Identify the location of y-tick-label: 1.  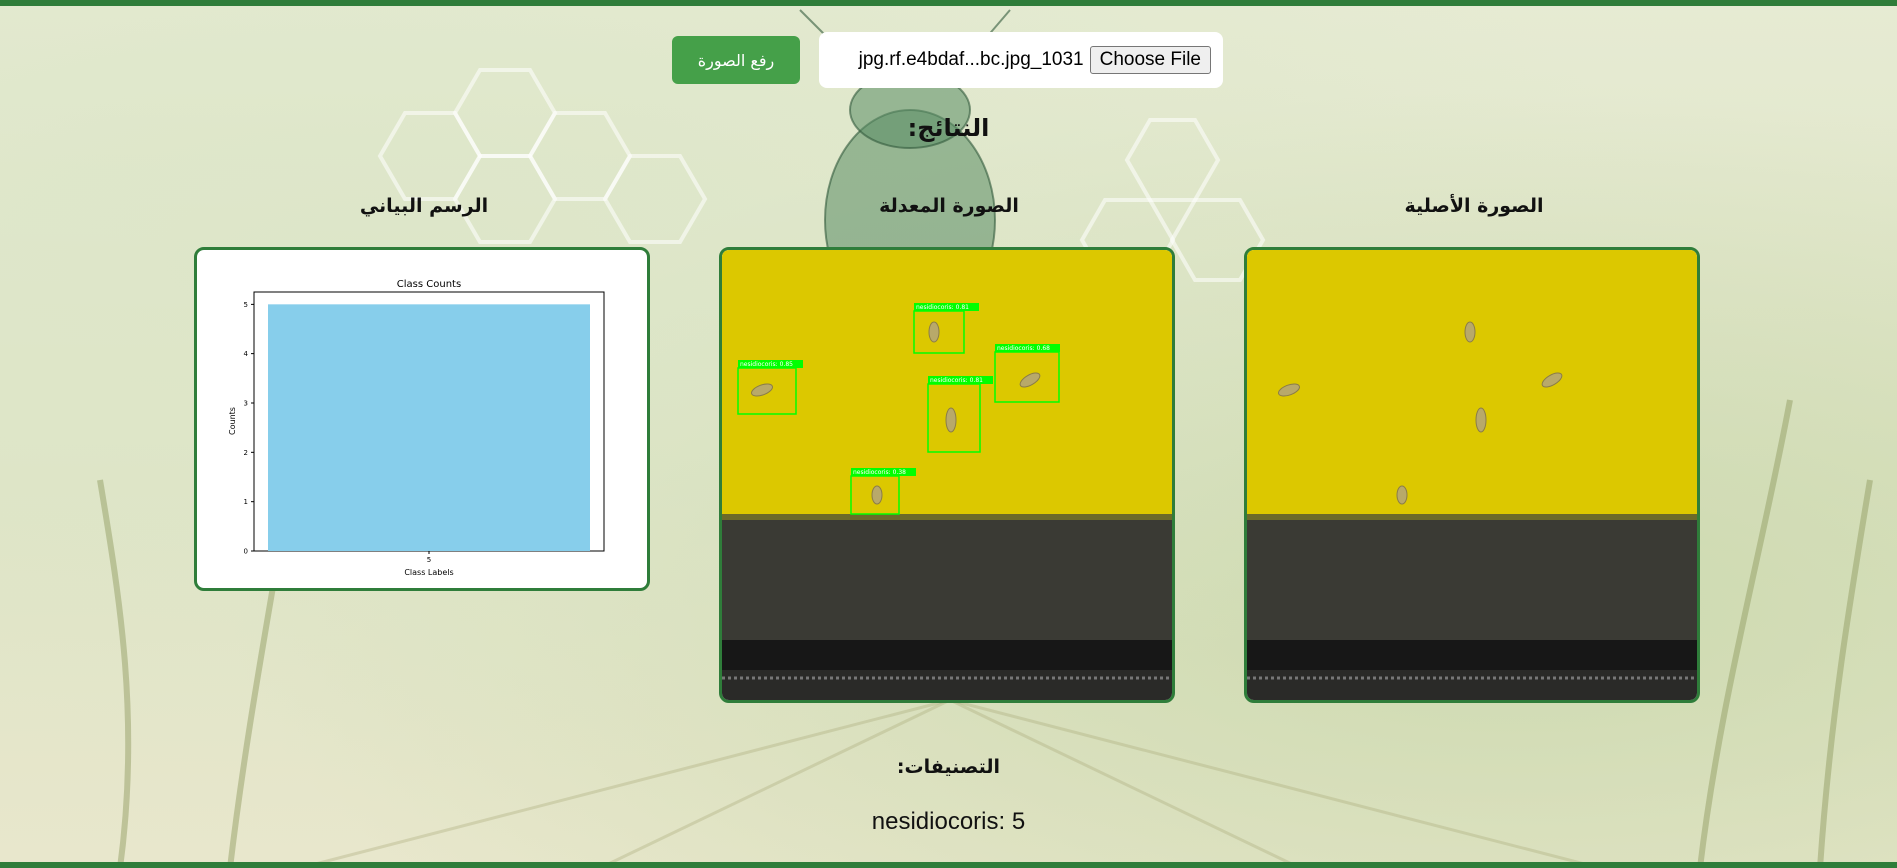
(246, 502).